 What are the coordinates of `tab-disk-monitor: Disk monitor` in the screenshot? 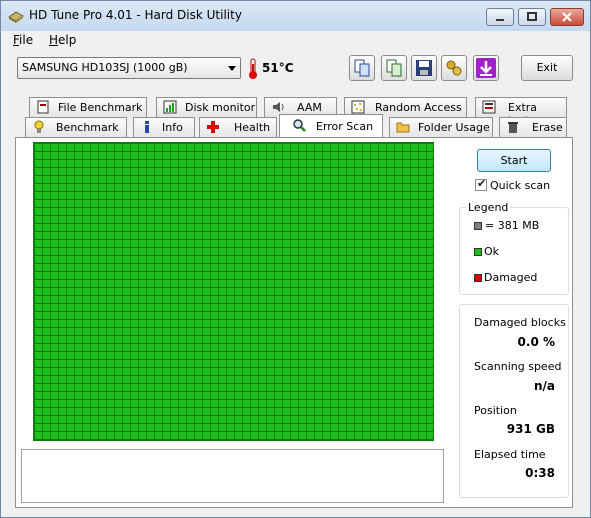 It's located at (206, 107).